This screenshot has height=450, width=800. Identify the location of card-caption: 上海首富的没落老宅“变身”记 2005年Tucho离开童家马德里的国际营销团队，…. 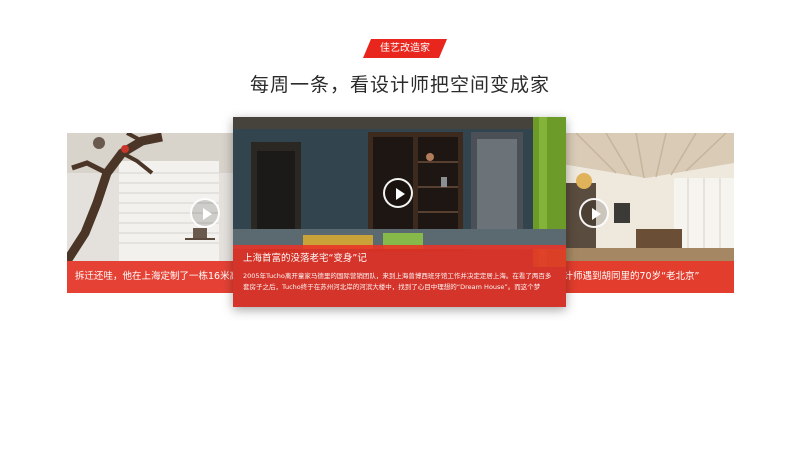
(399, 276).